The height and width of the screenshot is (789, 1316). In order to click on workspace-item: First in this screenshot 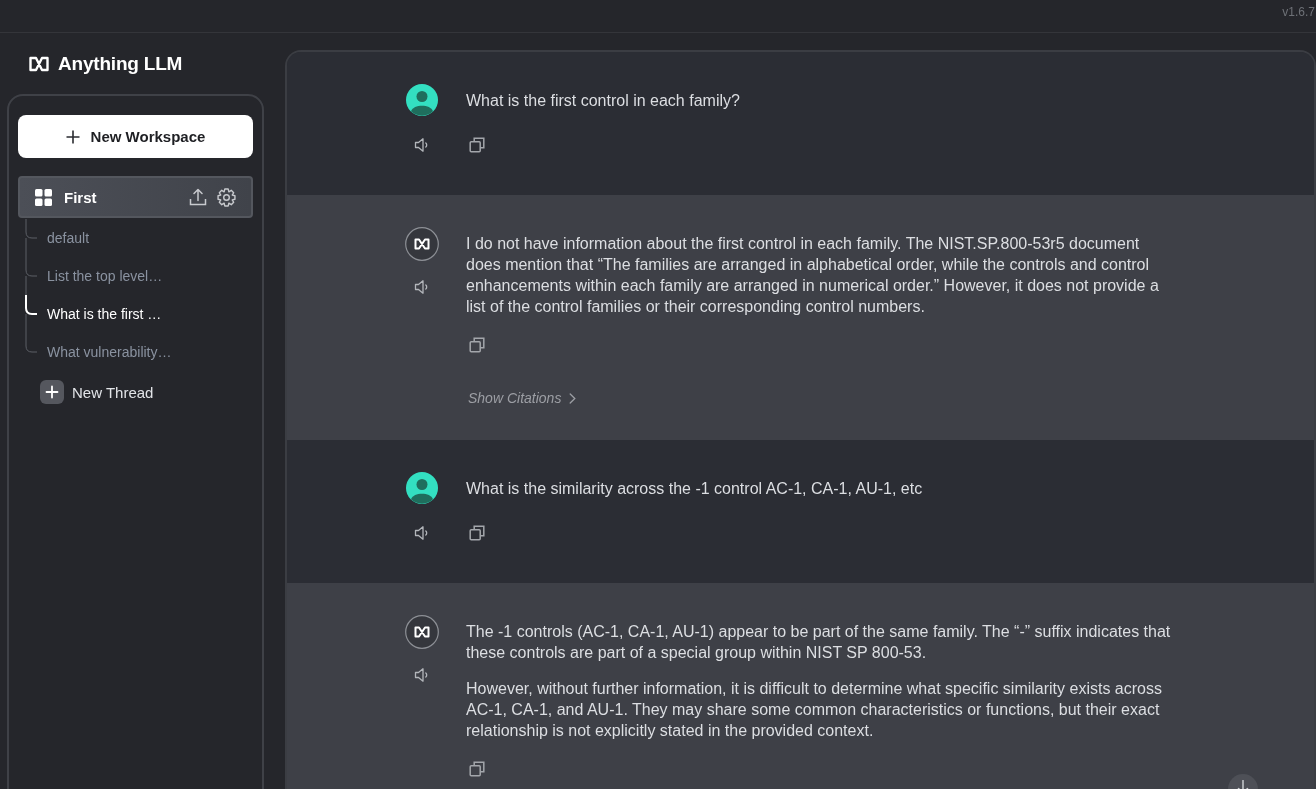, I will do `click(135, 197)`.